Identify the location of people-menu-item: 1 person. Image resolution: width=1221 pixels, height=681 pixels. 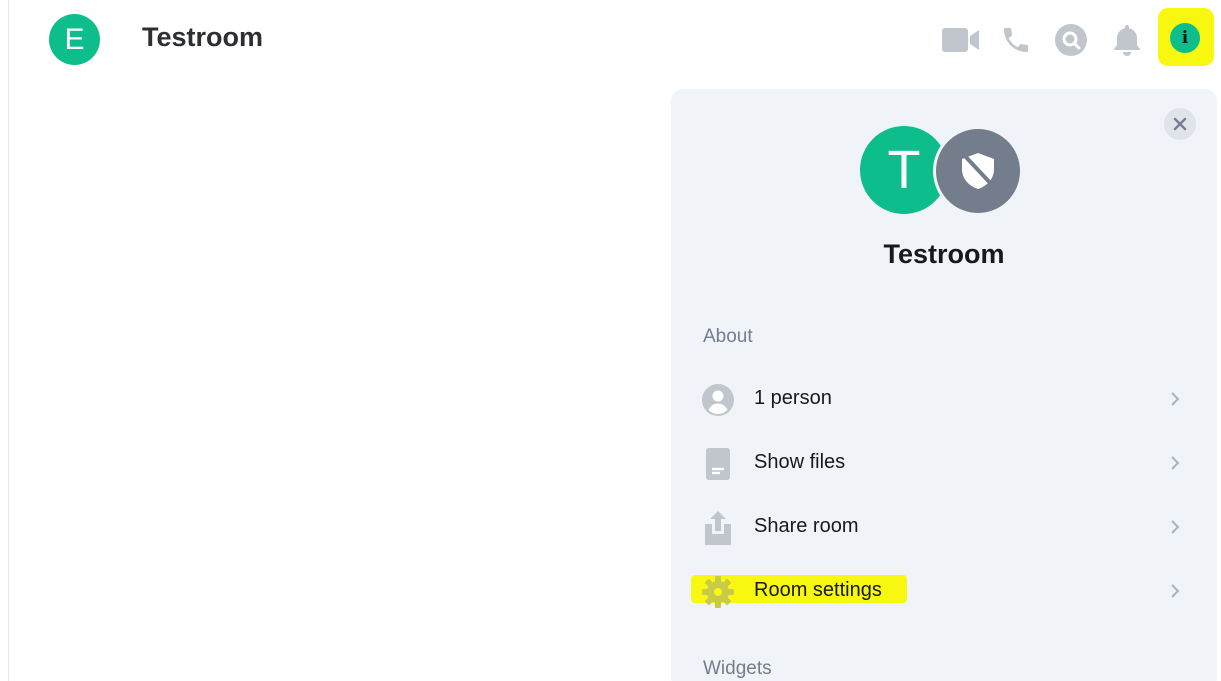
(945, 399).